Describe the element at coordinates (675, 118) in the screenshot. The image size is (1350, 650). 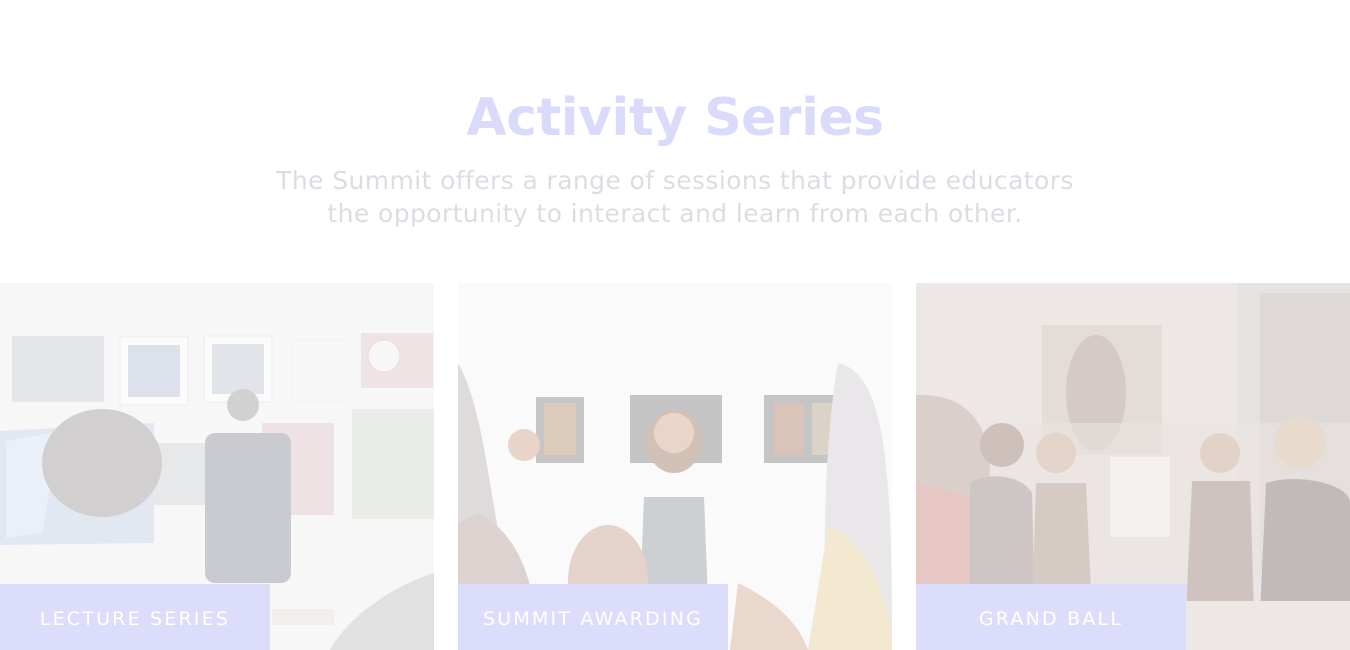
I see `section-title: Activity Series` at that location.